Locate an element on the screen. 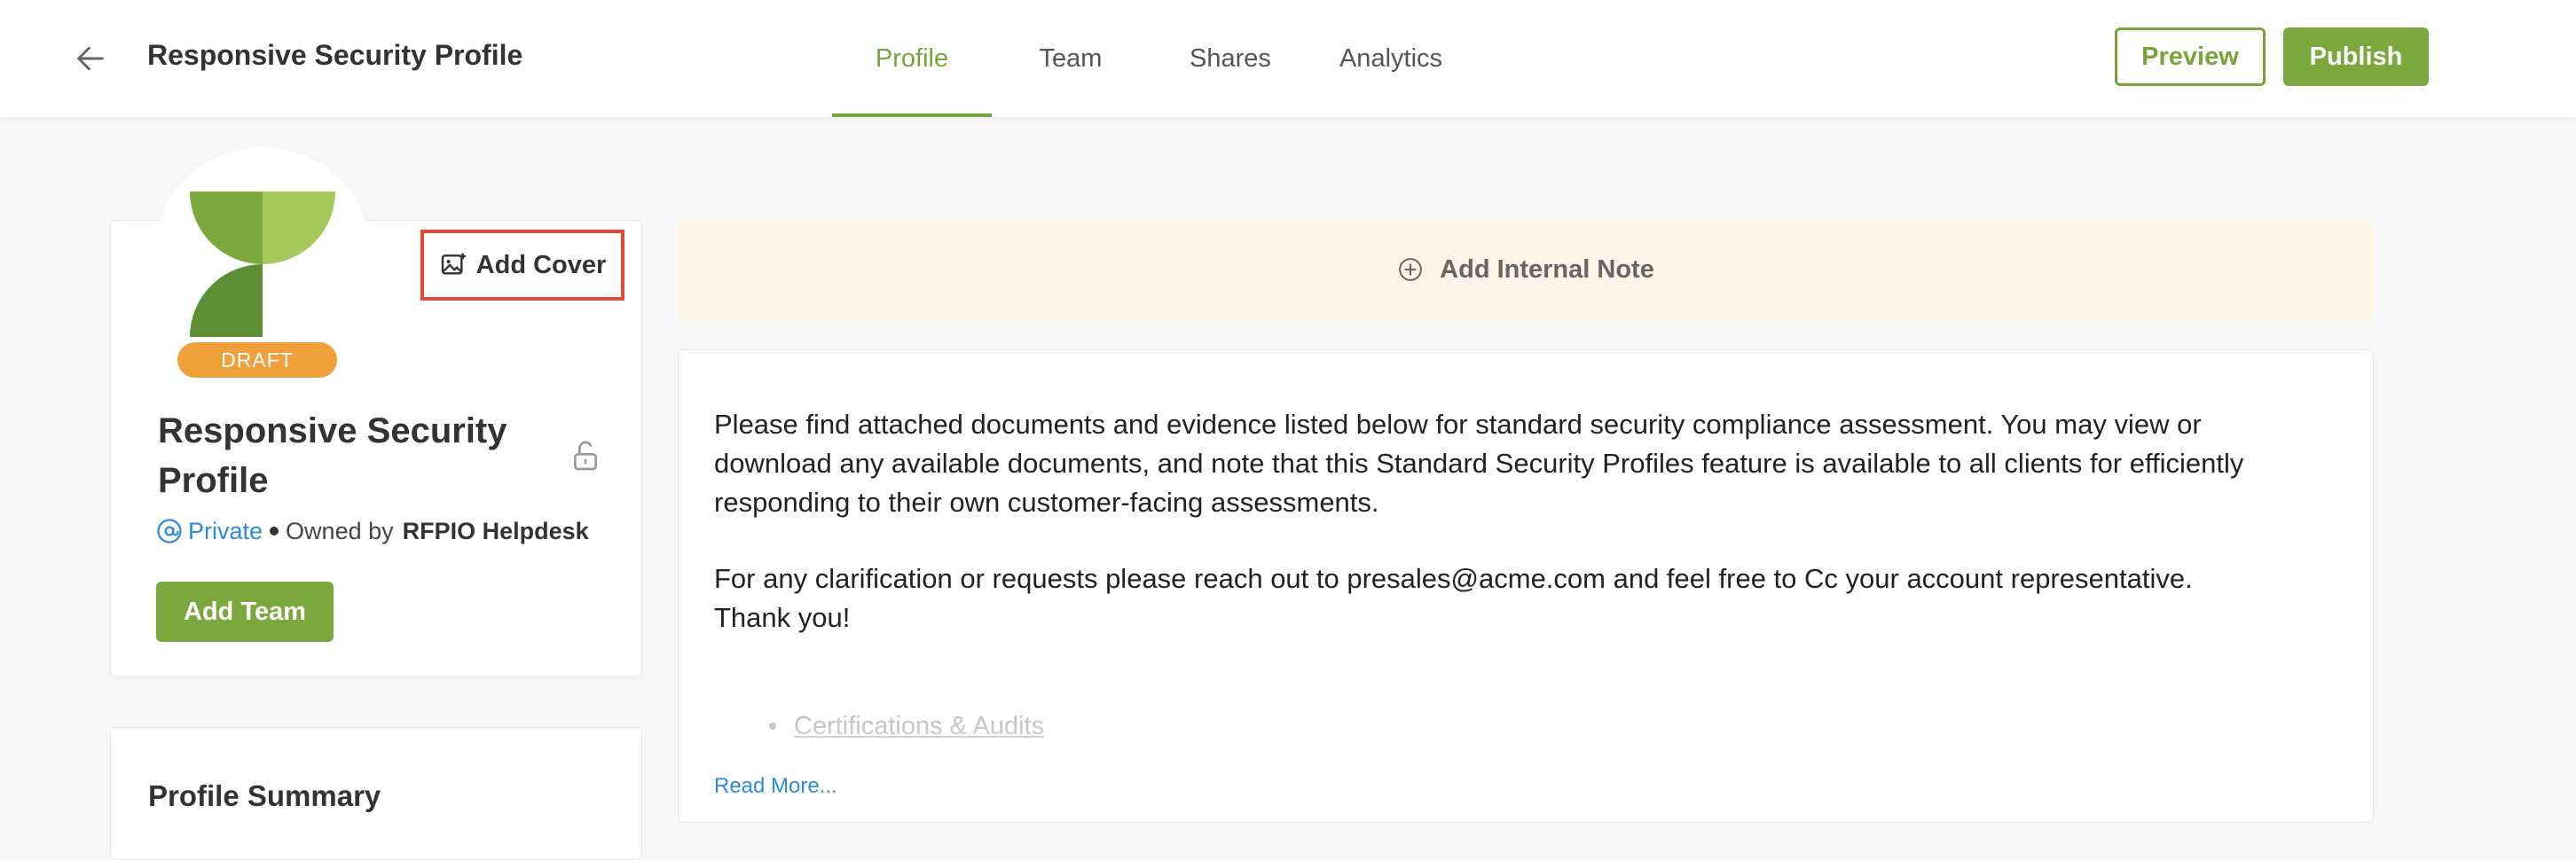 The height and width of the screenshot is (860, 2576). arrow-left-icon is located at coordinates (90, 58).